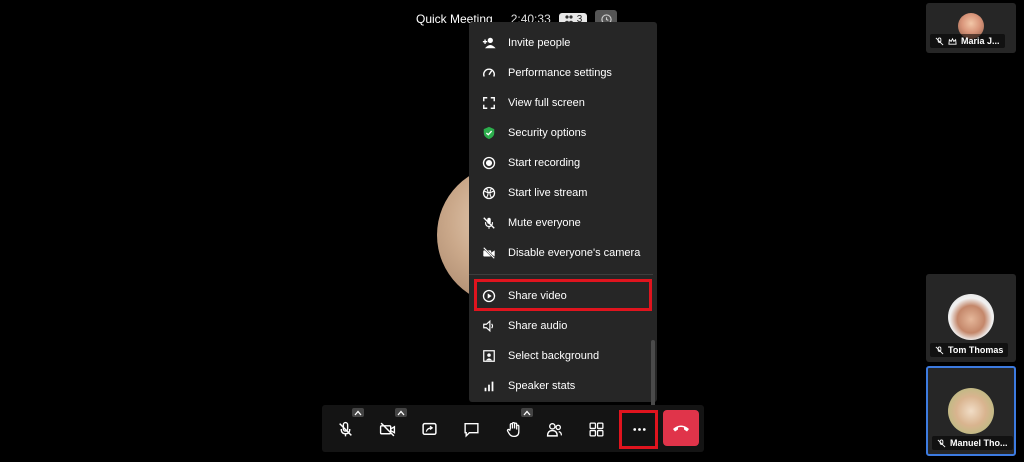  I want to click on screen-share-button, so click(429, 429).